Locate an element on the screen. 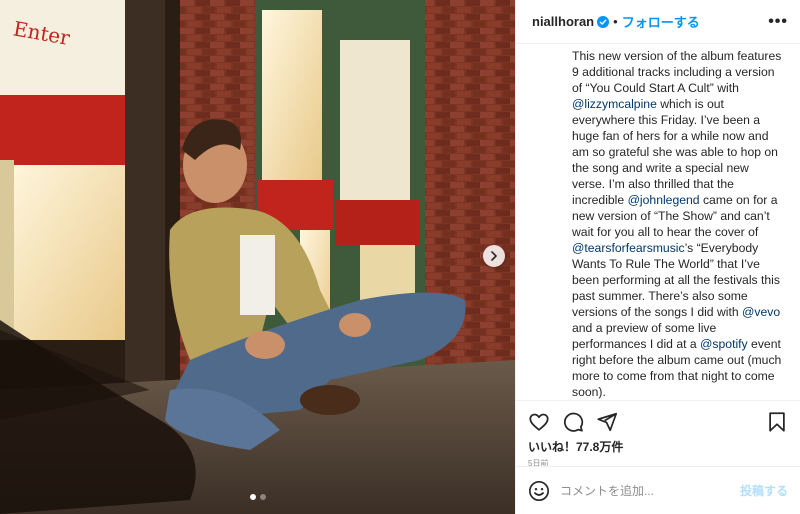 The height and width of the screenshot is (514, 800). follow-button: フォローする is located at coordinates (661, 21).